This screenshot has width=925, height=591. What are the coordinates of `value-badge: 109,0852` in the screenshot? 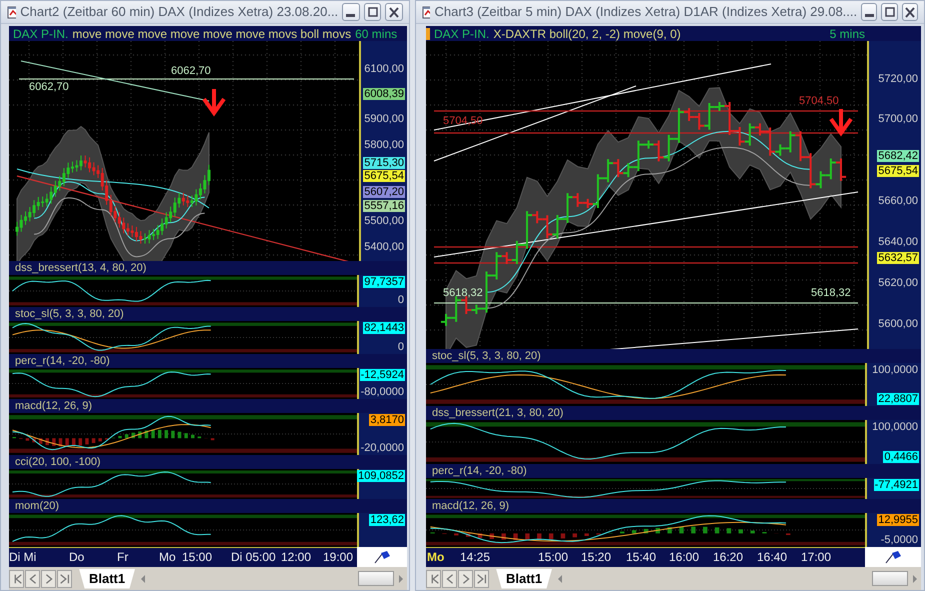 It's located at (381, 476).